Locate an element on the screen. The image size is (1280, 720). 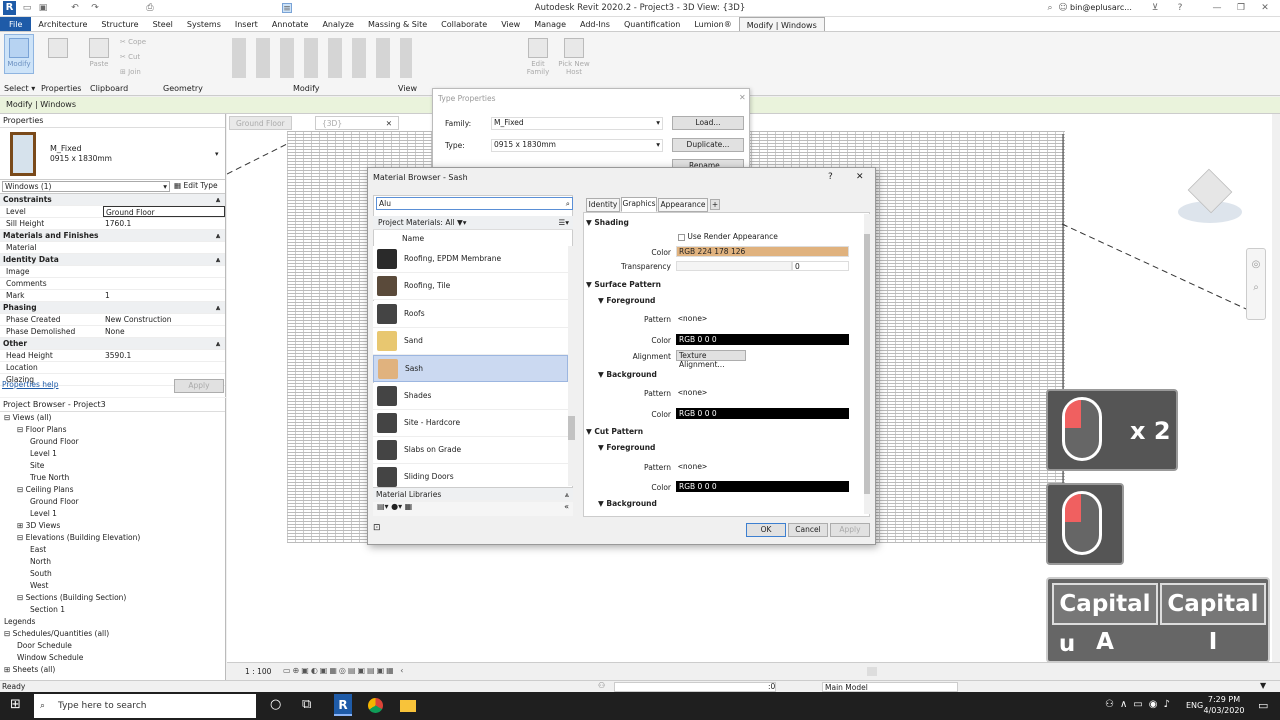
panel-select: Select ▾ is located at coordinates (19, 88).